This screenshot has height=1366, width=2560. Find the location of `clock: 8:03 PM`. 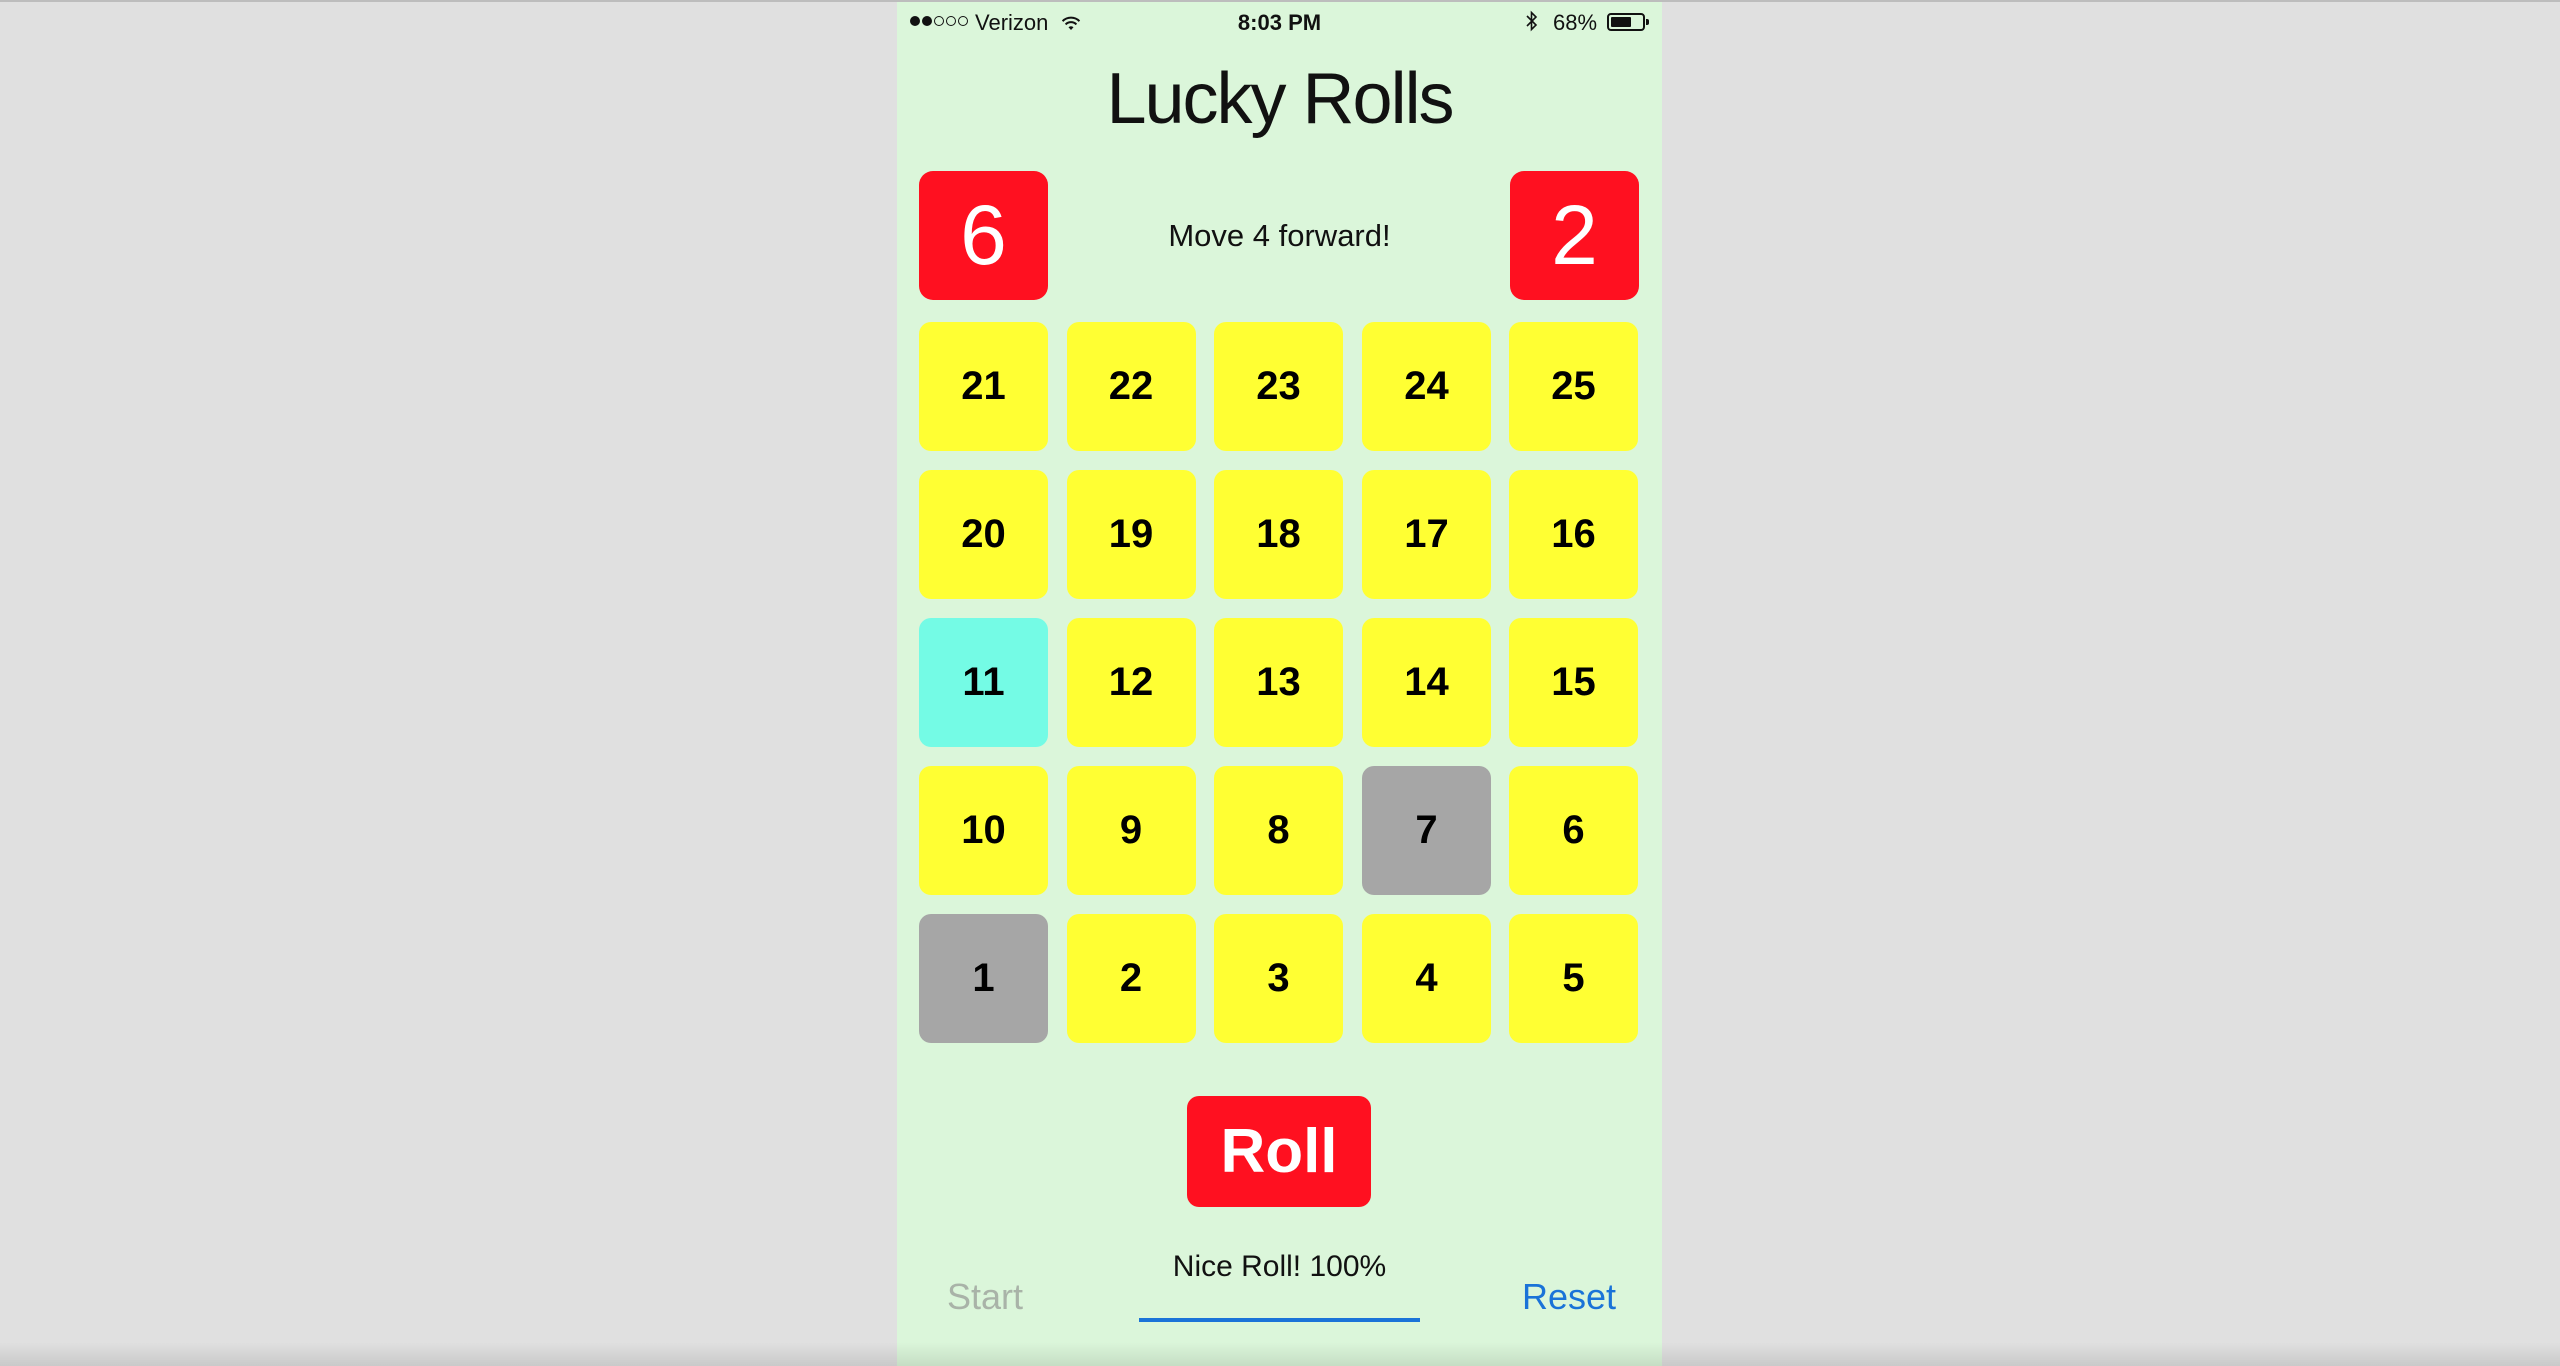

clock: 8:03 PM is located at coordinates (1279, 22).